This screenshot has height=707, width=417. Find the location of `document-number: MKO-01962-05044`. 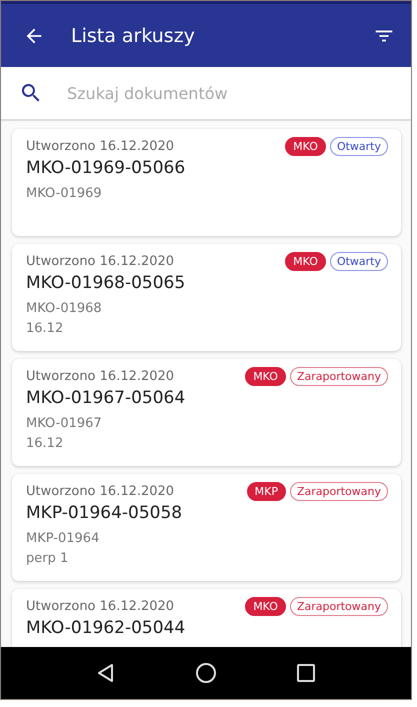

document-number: MKO-01962-05044 is located at coordinates (106, 628).